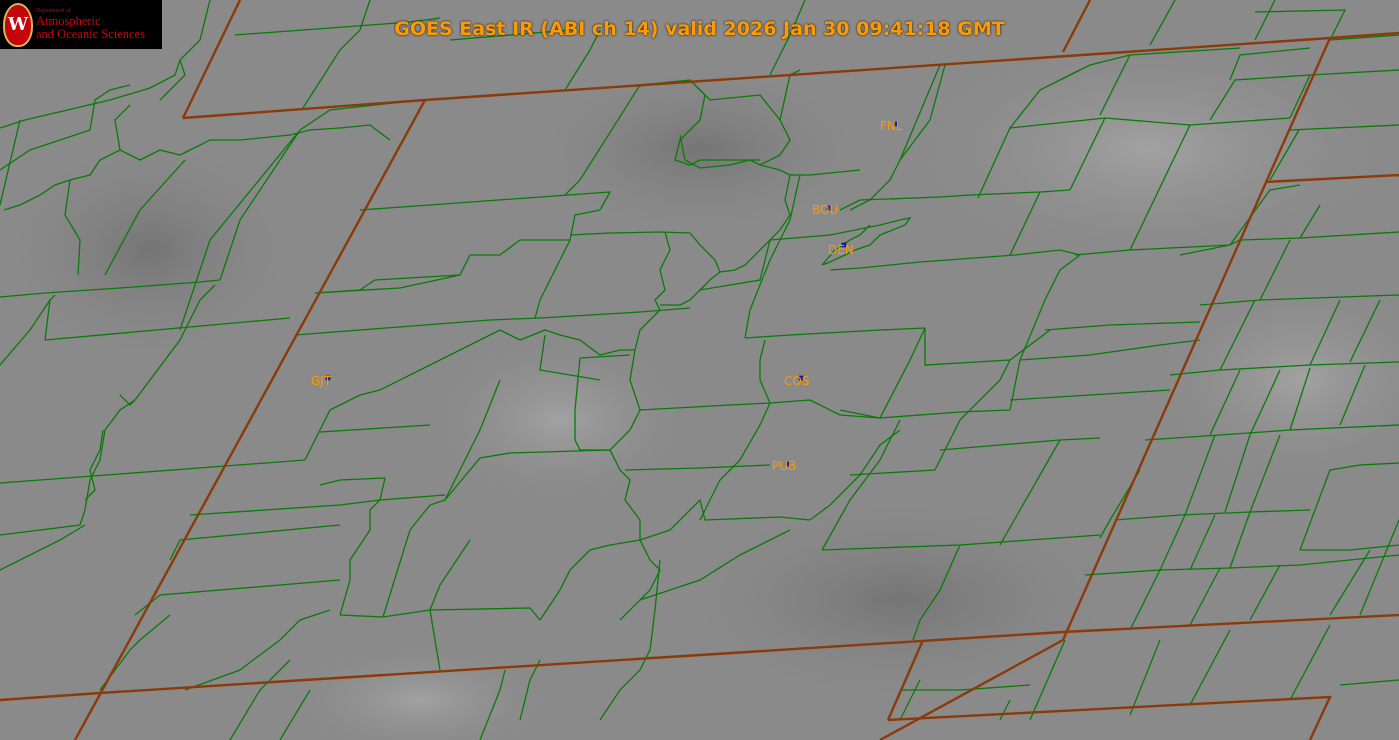 The width and height of the screenshot is (1399, 740). I want to click on station-label-fnl: FNL, so click(891, 126).